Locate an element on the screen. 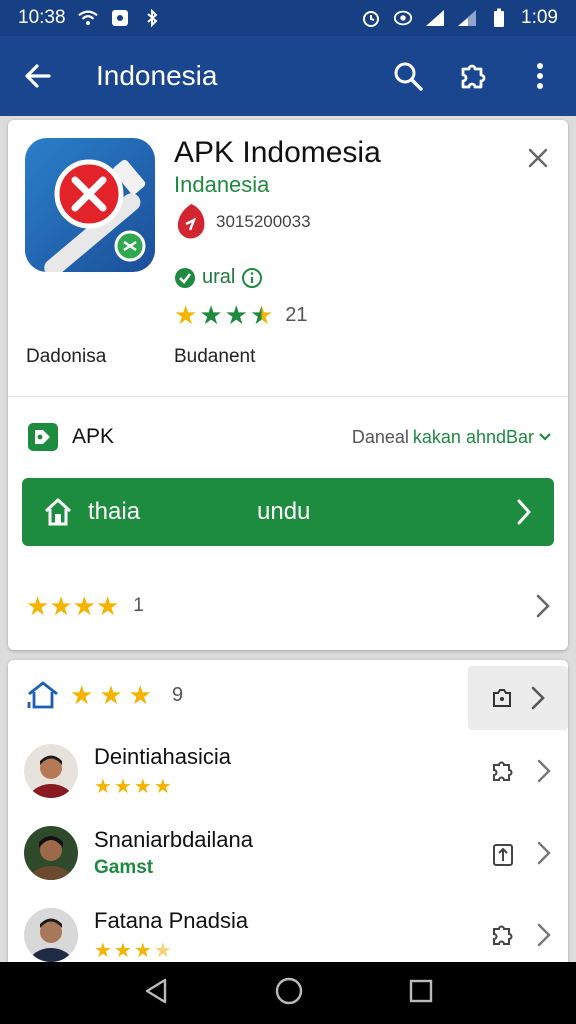 The image size is (576, 1024). reviewer-name: Snaniarbdailana is located at coordinates (174, 839).